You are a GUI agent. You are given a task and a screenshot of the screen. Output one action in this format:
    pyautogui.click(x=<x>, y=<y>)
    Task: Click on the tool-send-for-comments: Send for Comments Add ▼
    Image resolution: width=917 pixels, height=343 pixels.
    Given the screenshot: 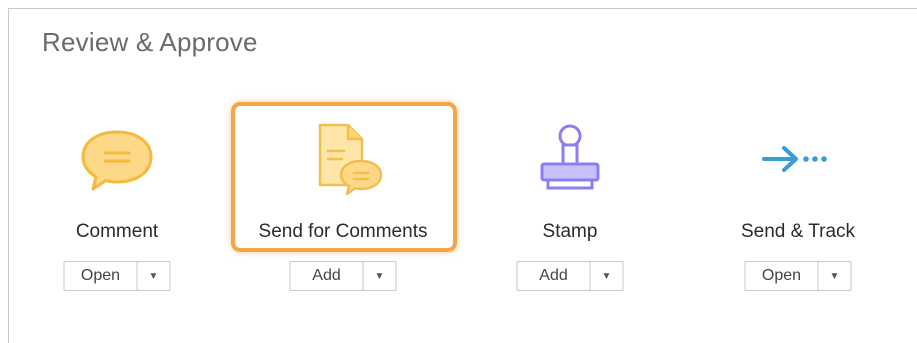 What is the action you would take?
    pyautogui.click(x=343, y=209)
    